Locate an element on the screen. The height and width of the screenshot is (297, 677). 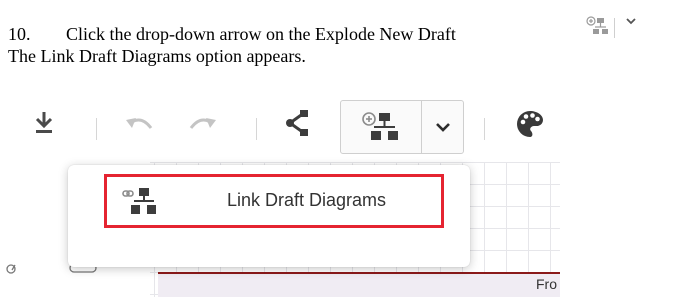
diagram-node is located at coordinates (359, 284).